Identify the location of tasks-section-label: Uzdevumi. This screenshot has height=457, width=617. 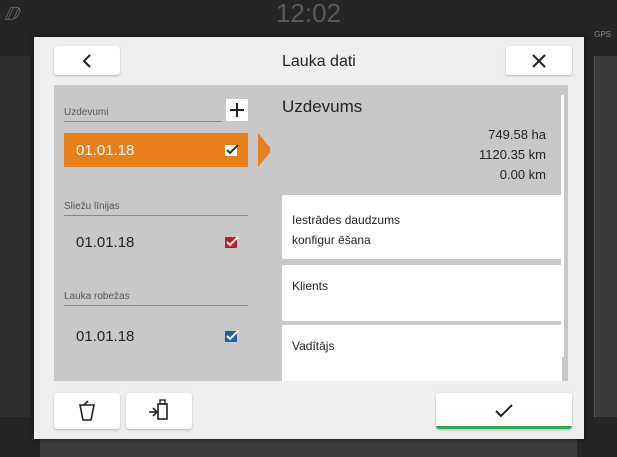
(86, 112).